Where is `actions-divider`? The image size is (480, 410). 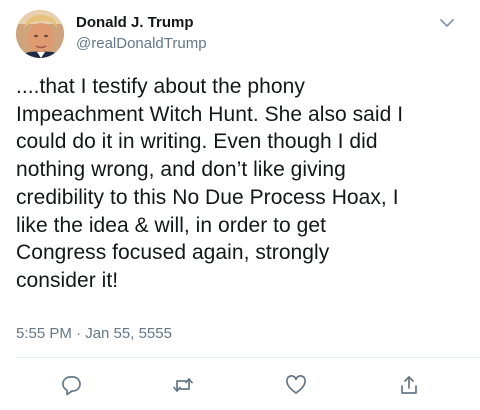
actions-divider is located at coordinates (248, 357).